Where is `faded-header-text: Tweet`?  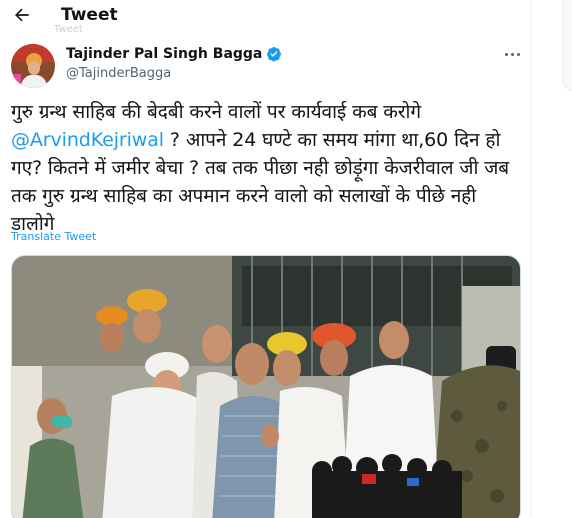 faded-header-text: Tweet is located at coordinates (68, 29).